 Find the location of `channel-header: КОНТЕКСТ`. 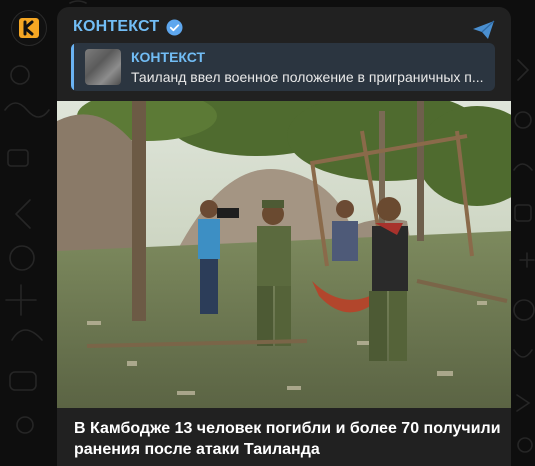

channel-header: КОНТЕКСТ is located at coordinates (128, 27).